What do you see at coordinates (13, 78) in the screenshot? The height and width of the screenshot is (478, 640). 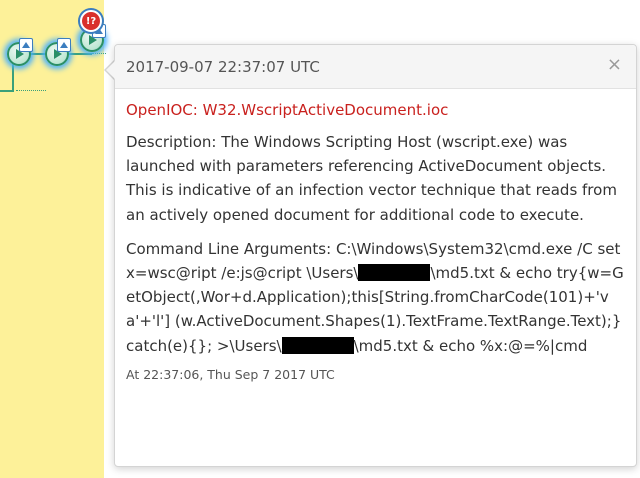 I see `process-connector-vertical` at bounding box center [13, 78].